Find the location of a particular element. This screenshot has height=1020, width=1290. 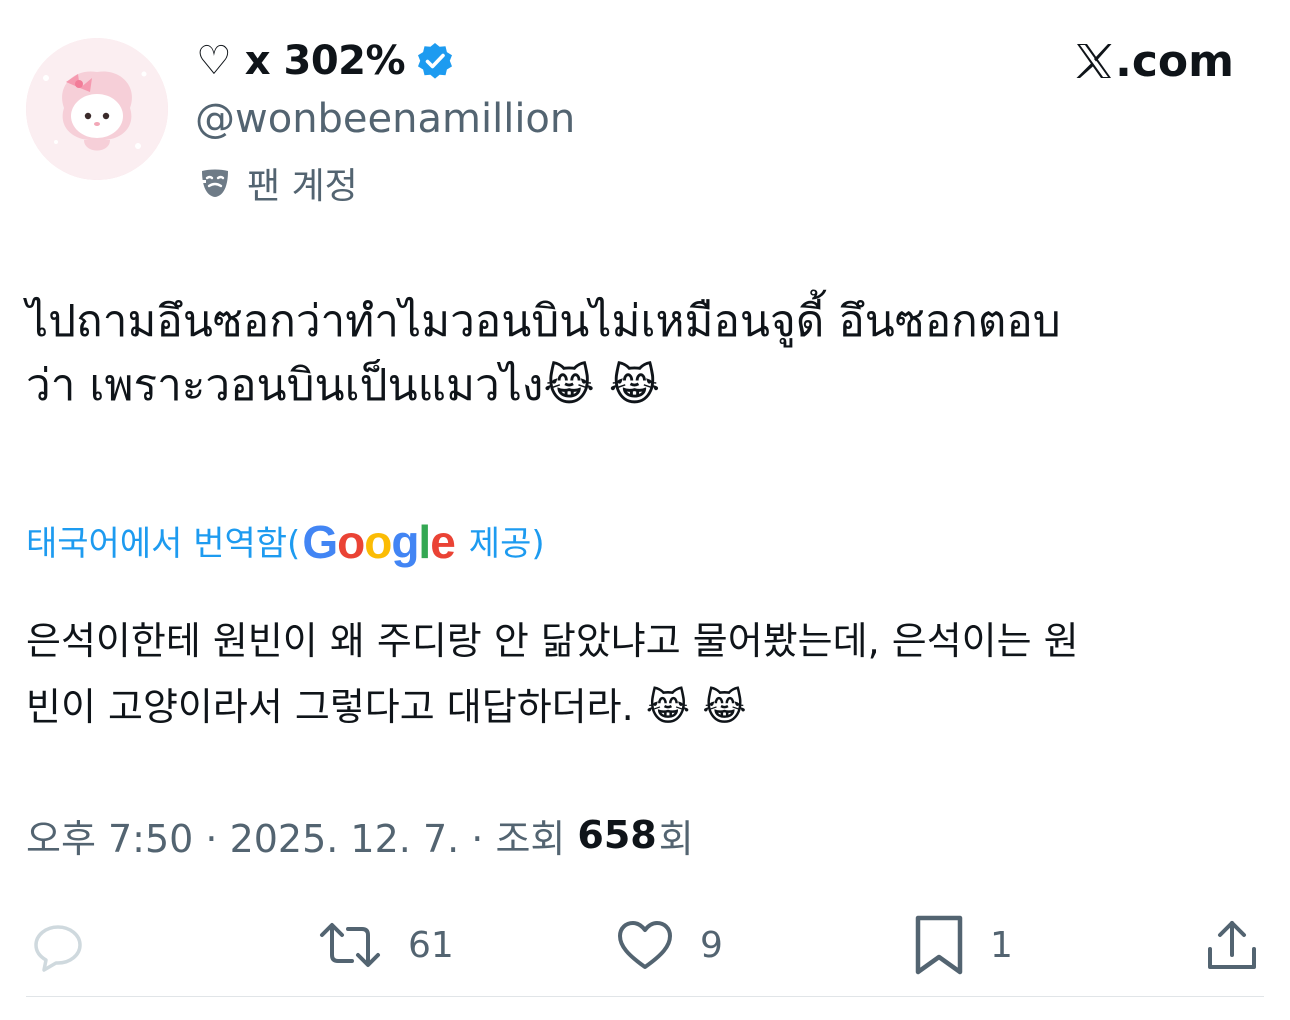

account-label-text: 팬 계정 is located at coordinates (302, 186).